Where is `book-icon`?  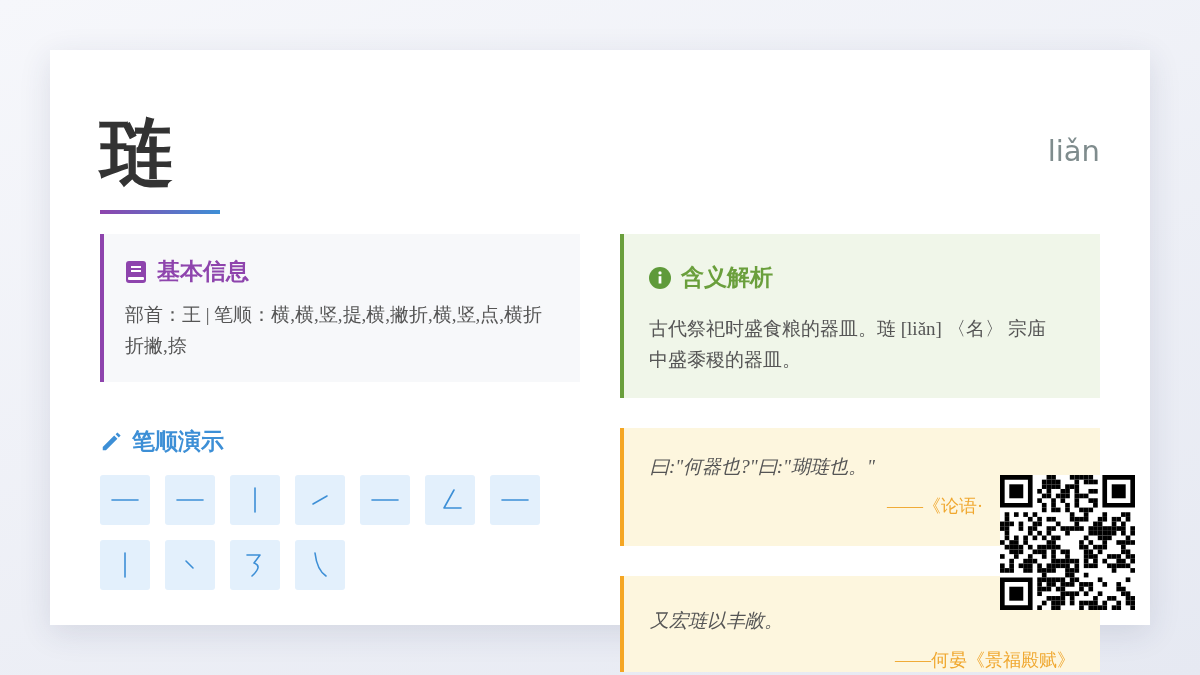
book-icon is located at coordinates (136, 271).